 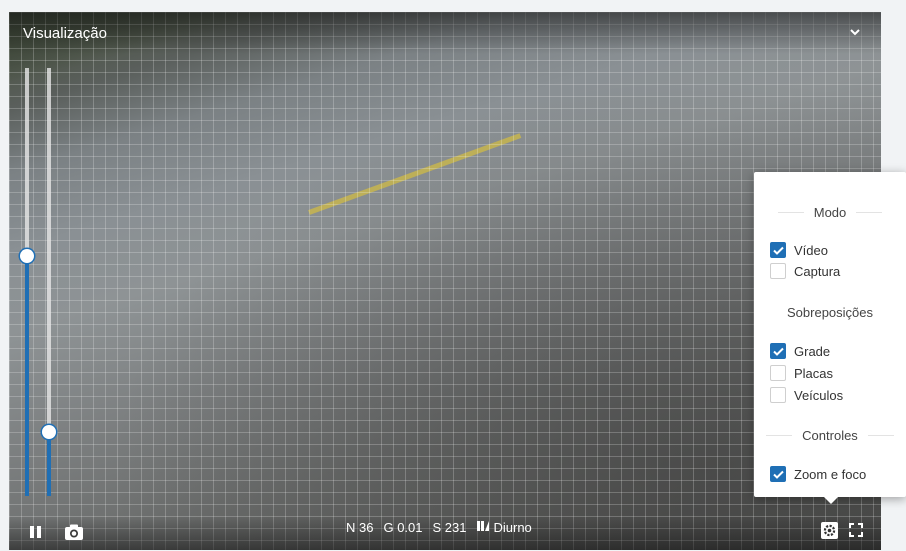 I want to click on section-title: Controles, so click(x=830, y=435).